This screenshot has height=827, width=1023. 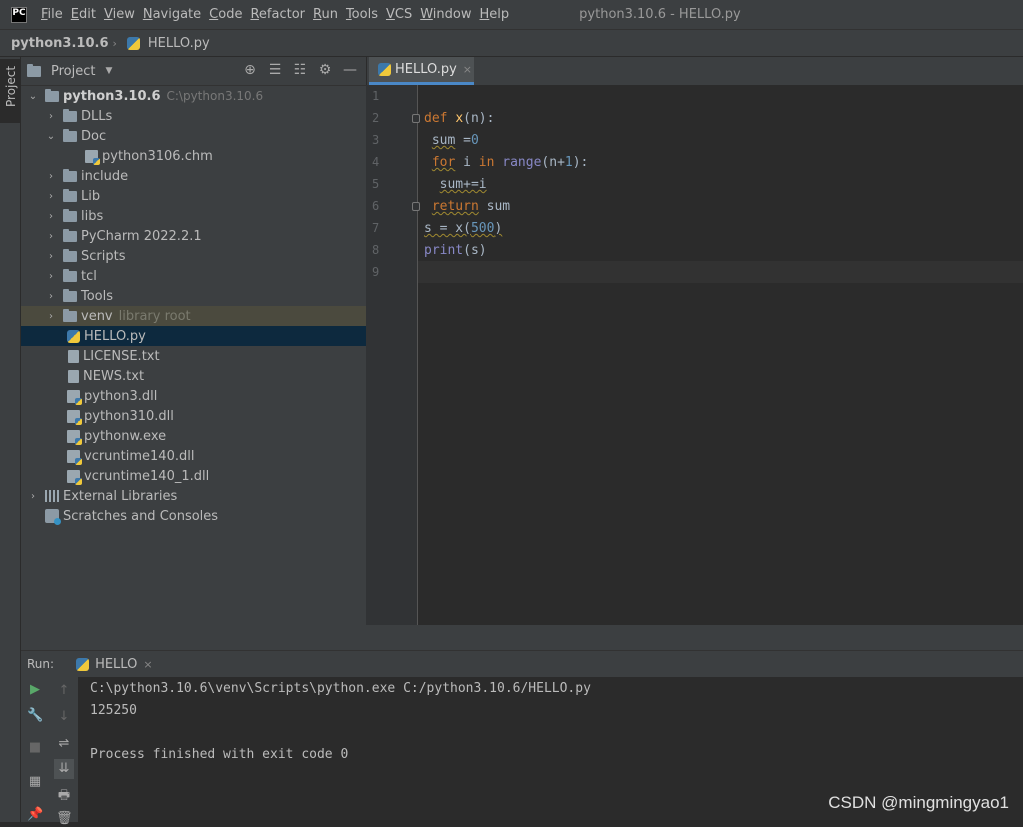 What do you see at coordinates (35, 690) in the screenshot?
I see `rerun-icon: ▶` at bounding box center [35, 690].